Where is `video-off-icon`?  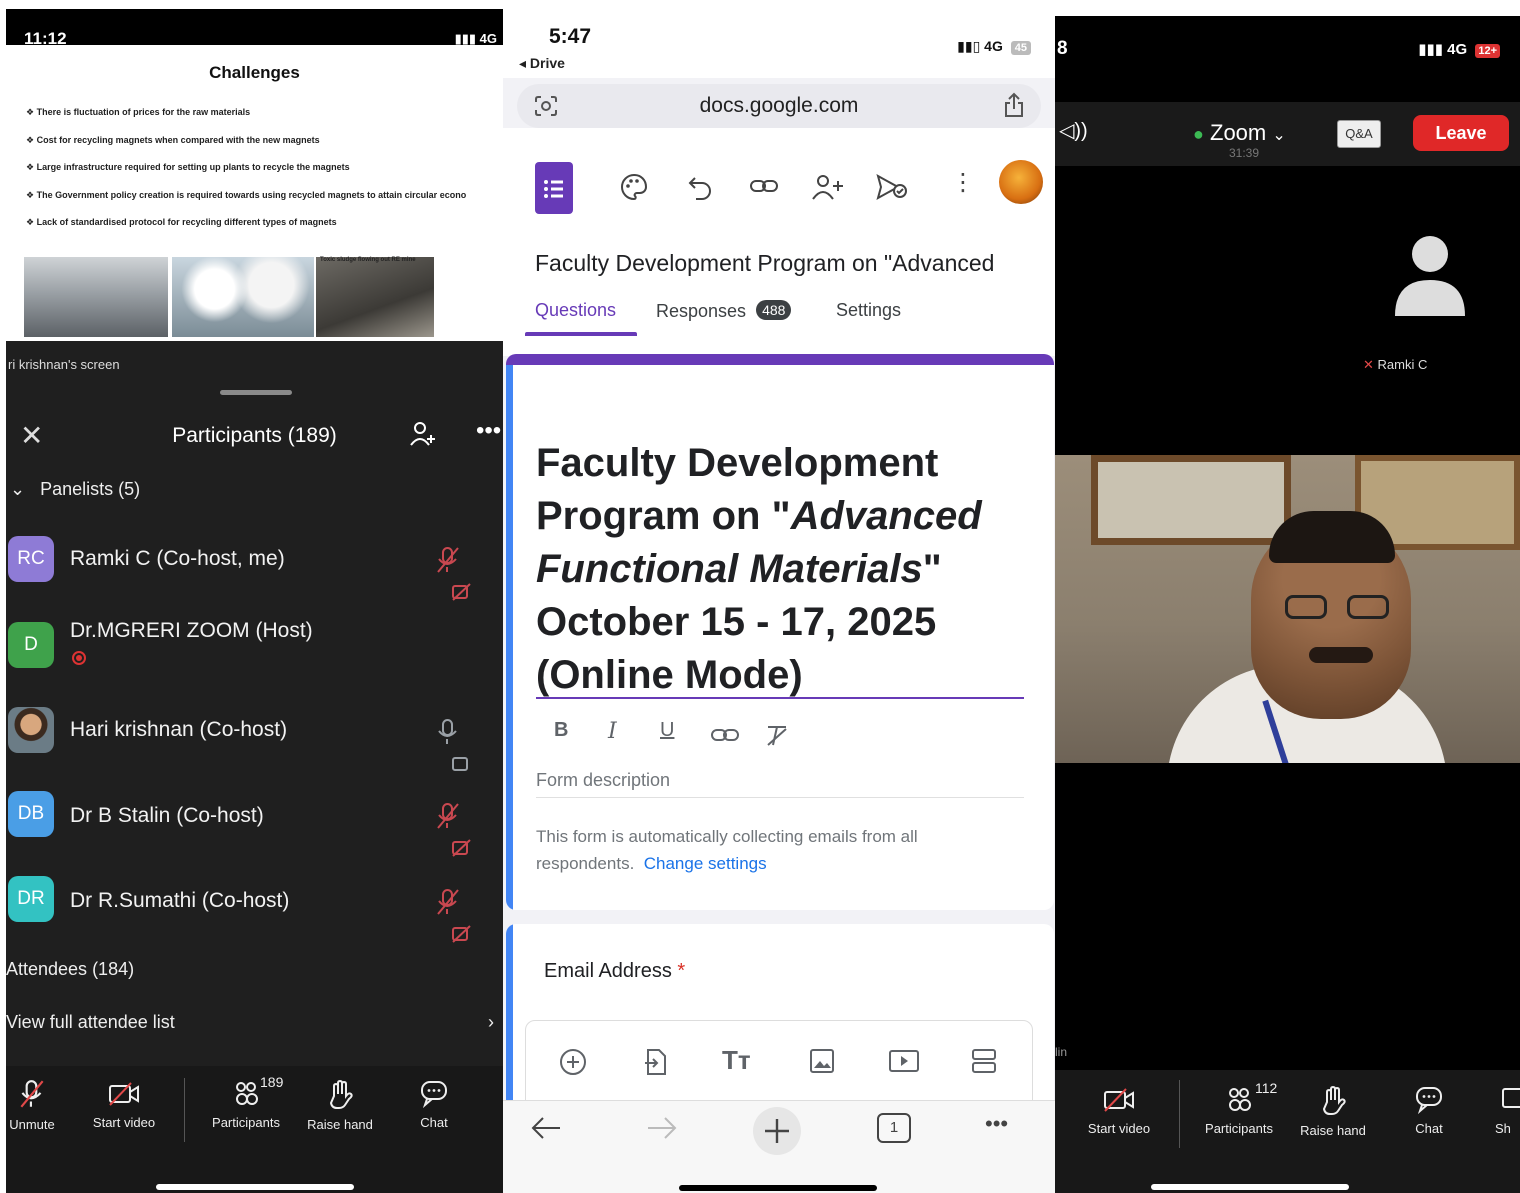
video-off-icon is located at coordinates (462, 851).